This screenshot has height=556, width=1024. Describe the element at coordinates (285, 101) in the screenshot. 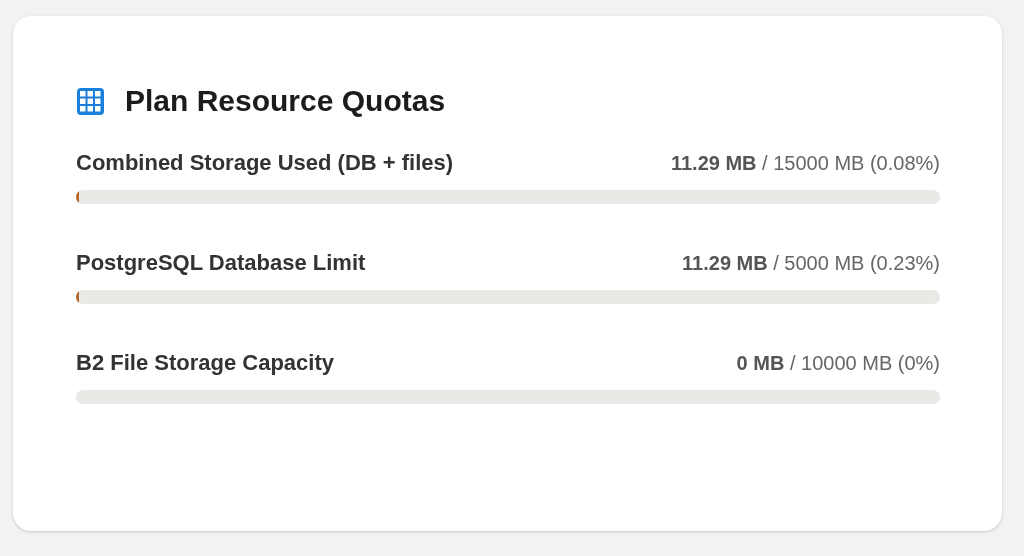

I see `card-title: Plan Resource Quotas` at that location.